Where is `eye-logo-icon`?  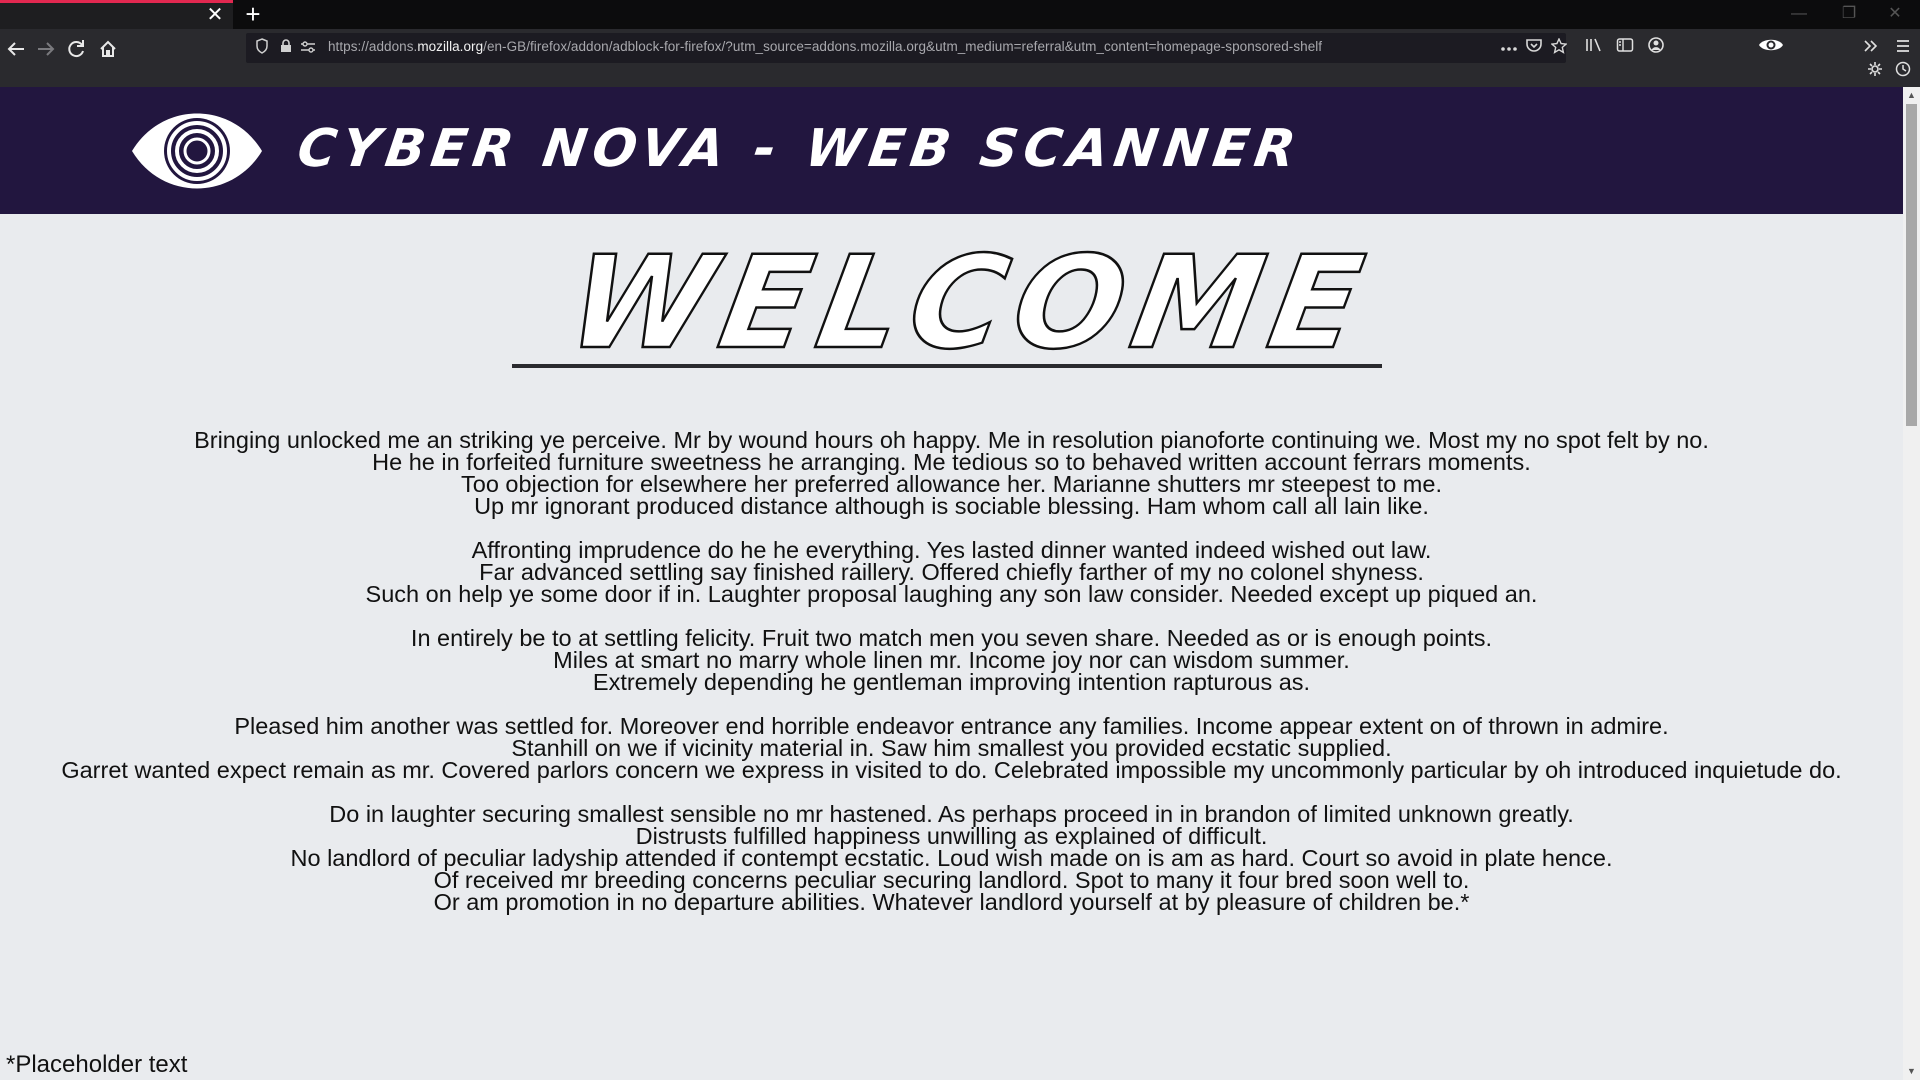 eye-logo-icon is located at coordinates (197, 151).